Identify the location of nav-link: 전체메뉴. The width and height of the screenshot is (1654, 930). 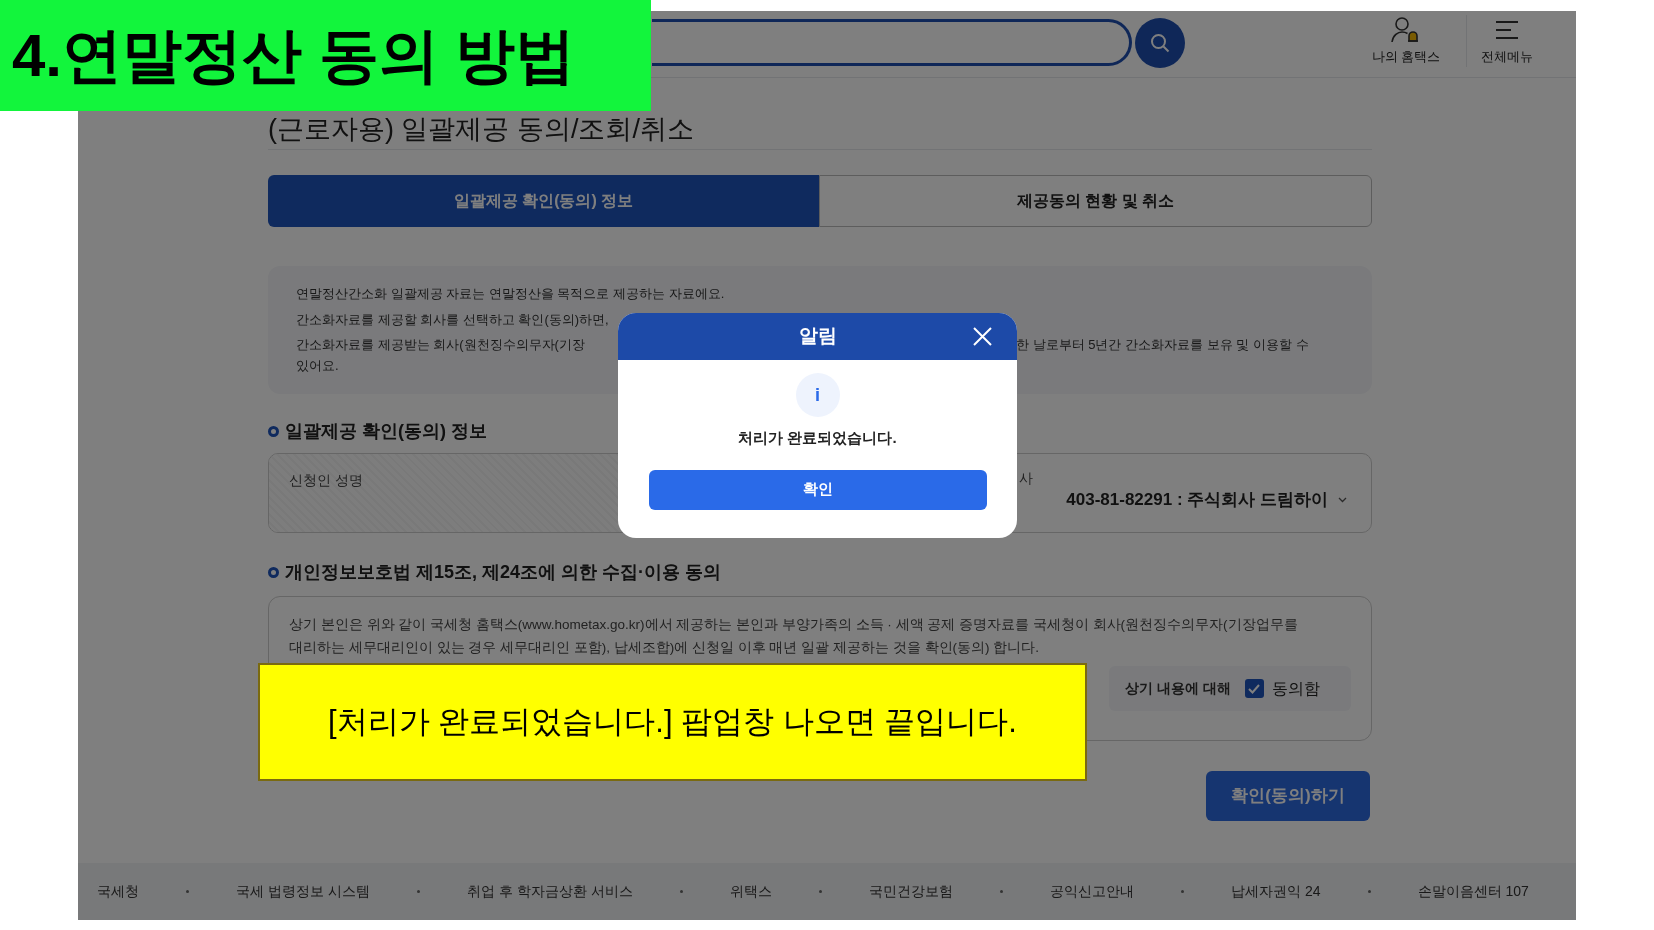
(1506, 41).